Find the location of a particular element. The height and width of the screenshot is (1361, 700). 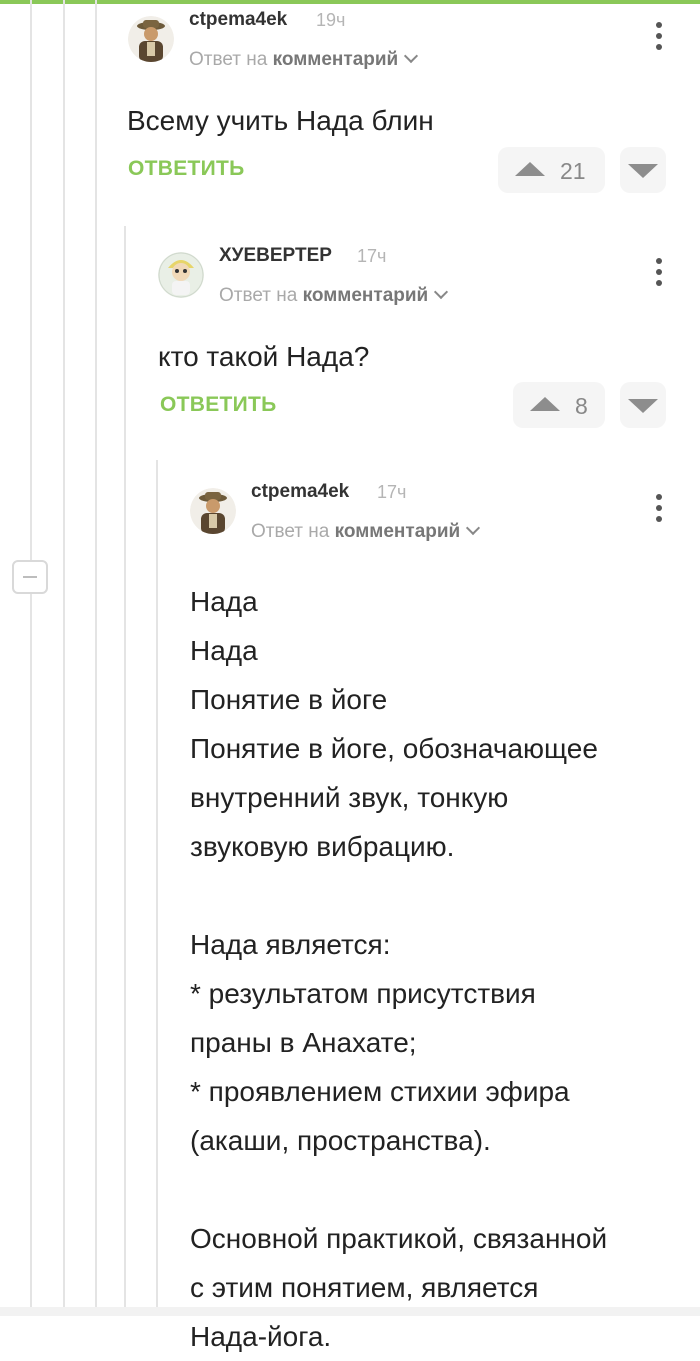

collapse-thread-button is located at coordinates (30, 577).